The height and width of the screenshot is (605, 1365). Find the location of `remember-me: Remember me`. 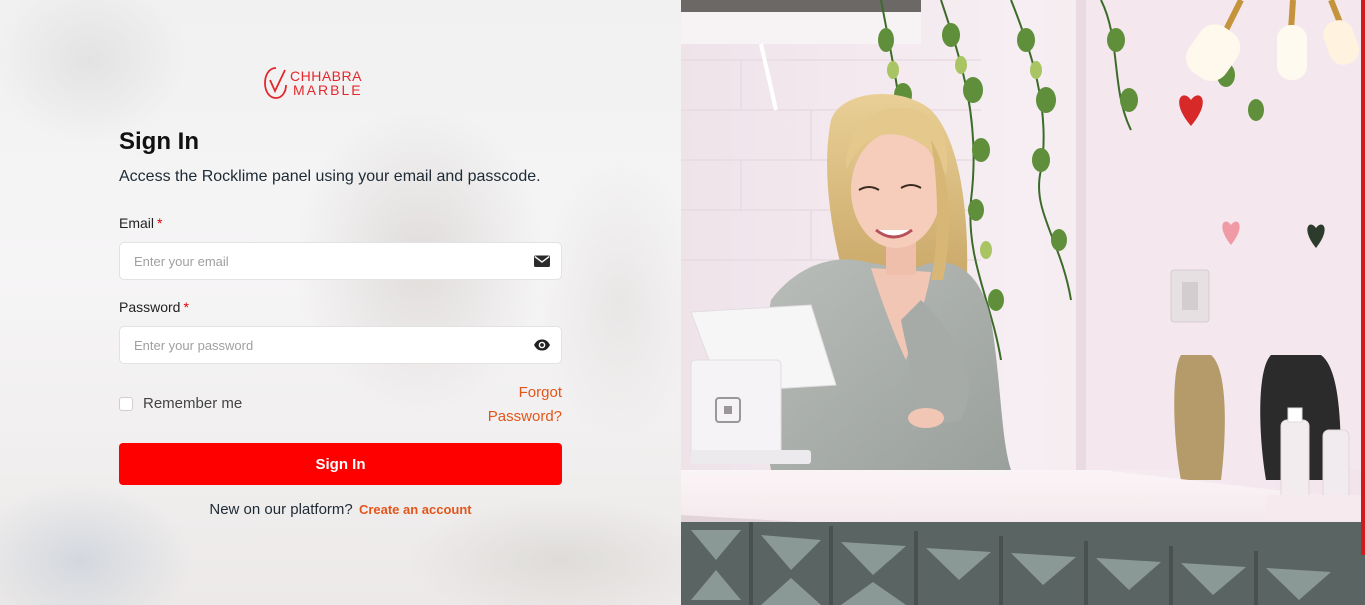

remember-me: Remember me is located at coordinates (180, 403).